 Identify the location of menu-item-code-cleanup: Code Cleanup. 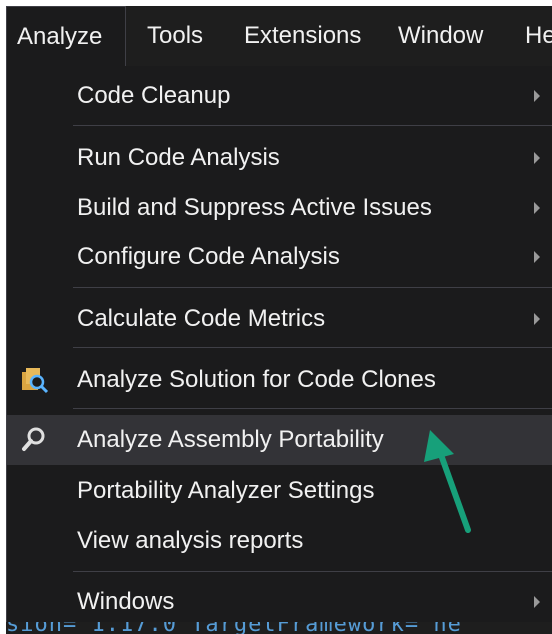
(279, 96).